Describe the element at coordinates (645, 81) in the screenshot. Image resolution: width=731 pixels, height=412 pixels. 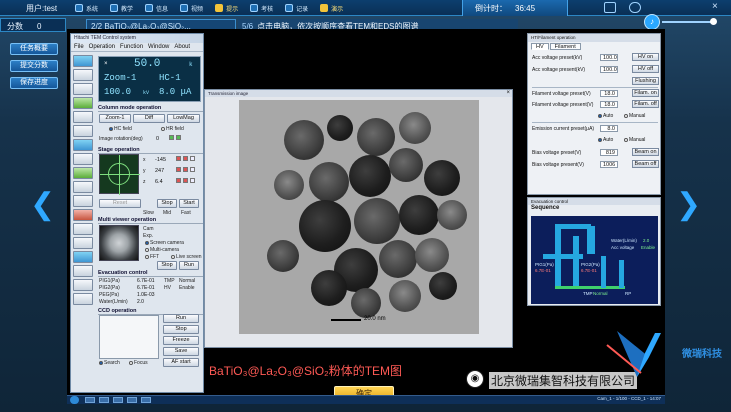
I see `flushing-button: Flushing` at that location.